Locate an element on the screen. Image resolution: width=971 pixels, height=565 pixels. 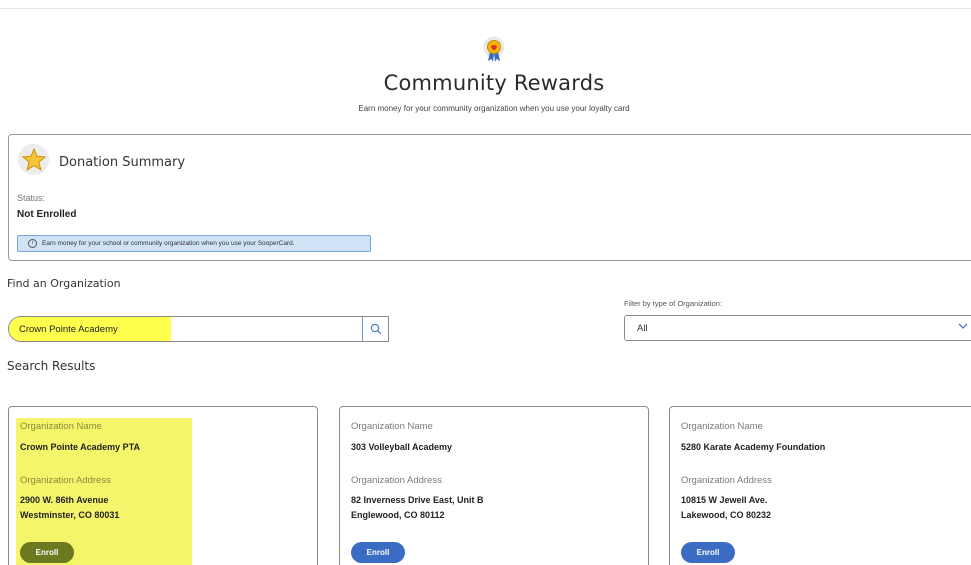
search-results-heading: Search Results is located at coordinates (51, 366).